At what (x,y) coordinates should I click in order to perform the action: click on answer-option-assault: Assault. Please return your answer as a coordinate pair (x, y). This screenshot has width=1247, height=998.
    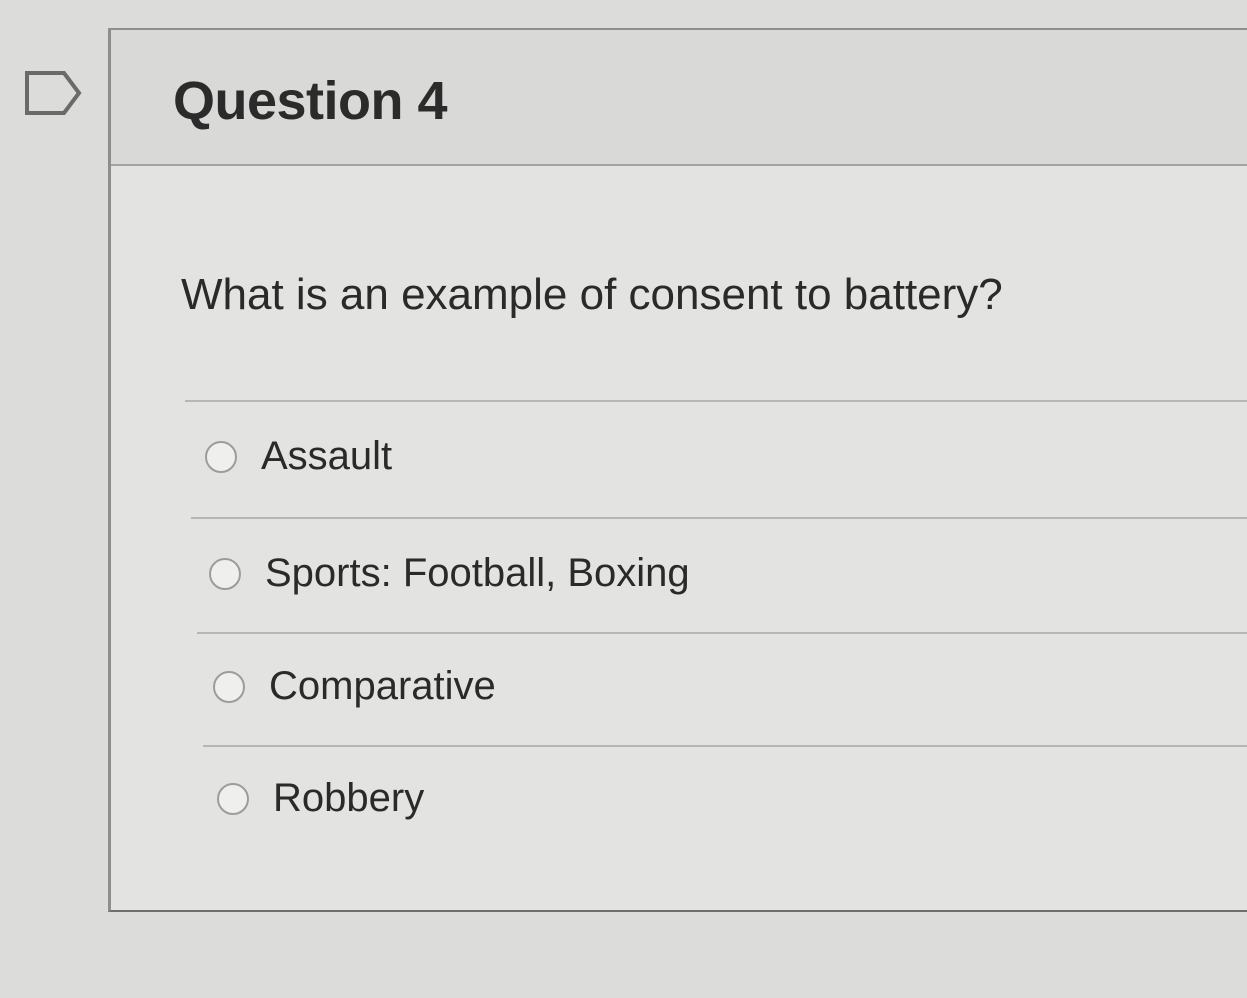
    Looking at the image, I should click on (298, 456).